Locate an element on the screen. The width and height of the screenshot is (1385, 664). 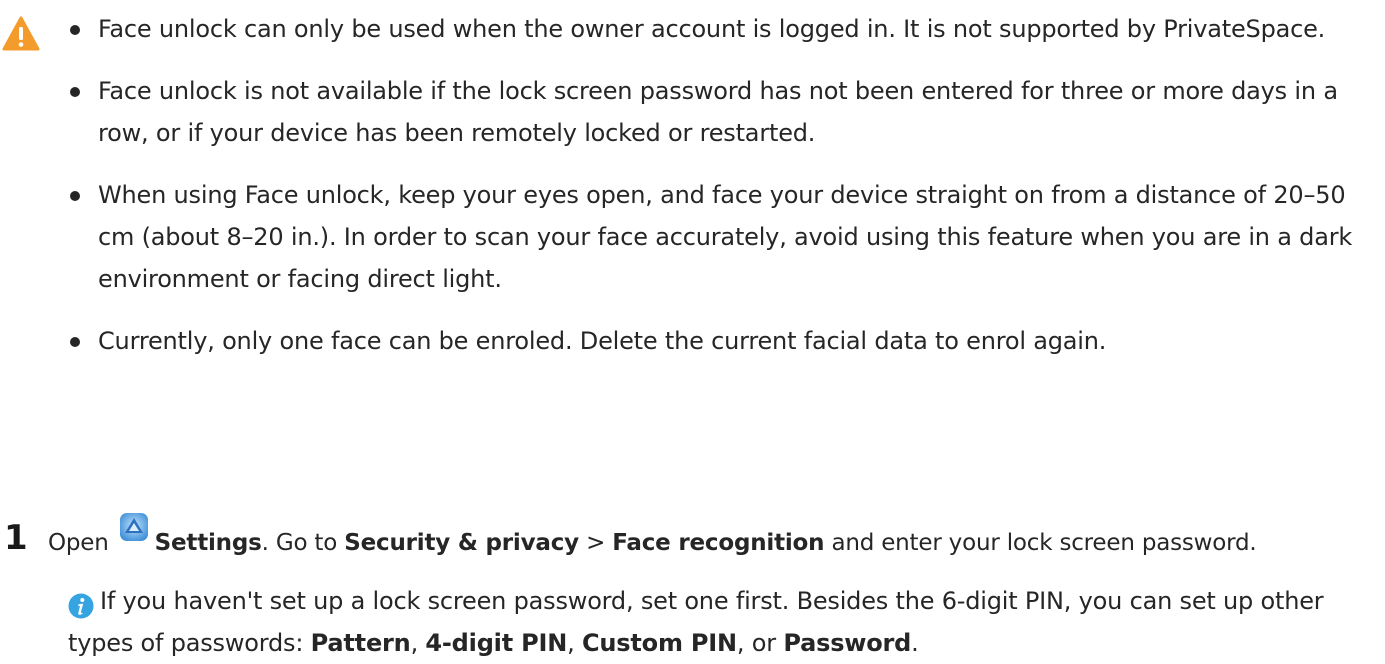
face-recognition-label: Face recognition is located at coordinates (718, 543).